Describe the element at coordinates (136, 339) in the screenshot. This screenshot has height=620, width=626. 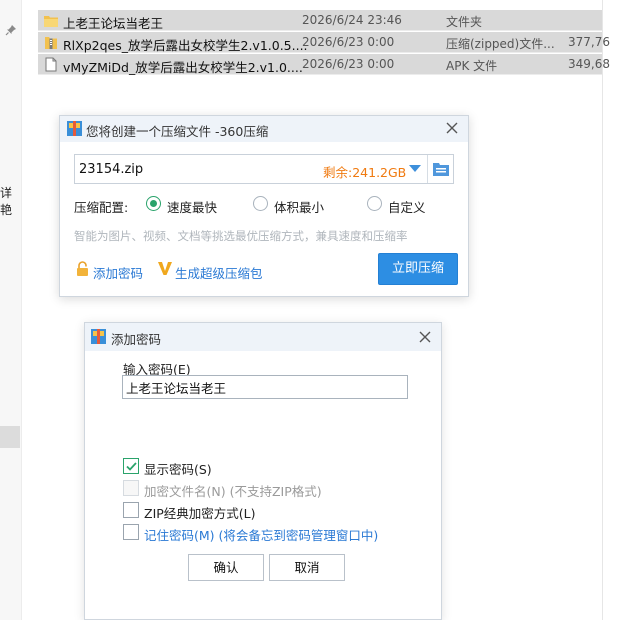
I see `password-dialog-title: 添加密码` at that location.